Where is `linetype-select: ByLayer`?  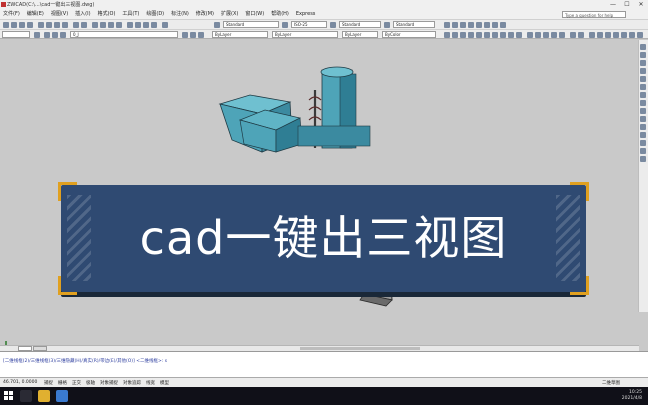 linetype-select: ByLayer is located at coordinates (305, 34).